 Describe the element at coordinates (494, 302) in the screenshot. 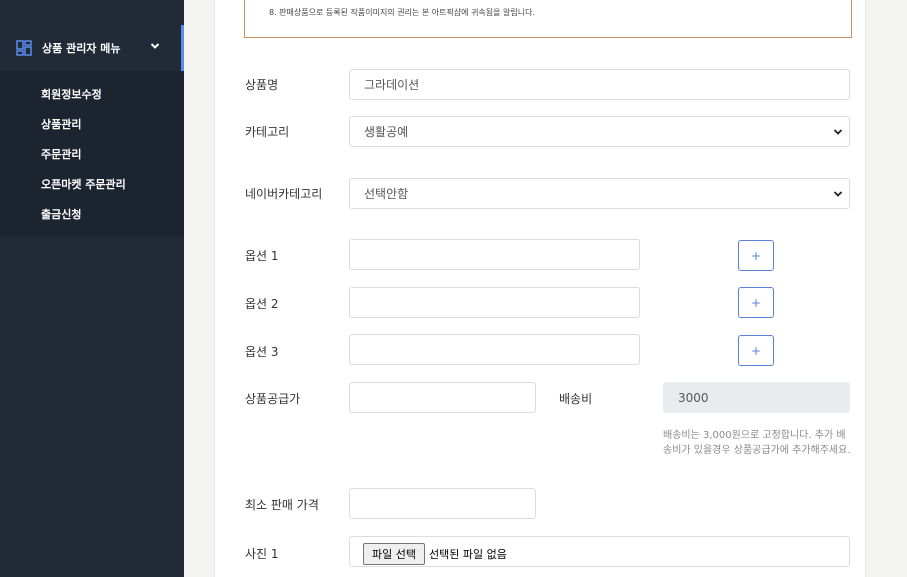

I see `option-2-input` at that location.